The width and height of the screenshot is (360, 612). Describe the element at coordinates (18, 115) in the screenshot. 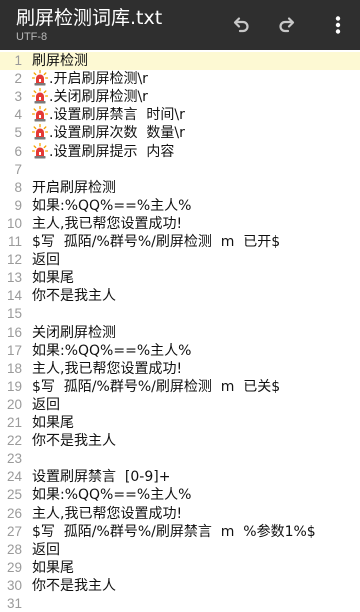

I see `line-number: 4` at that location.